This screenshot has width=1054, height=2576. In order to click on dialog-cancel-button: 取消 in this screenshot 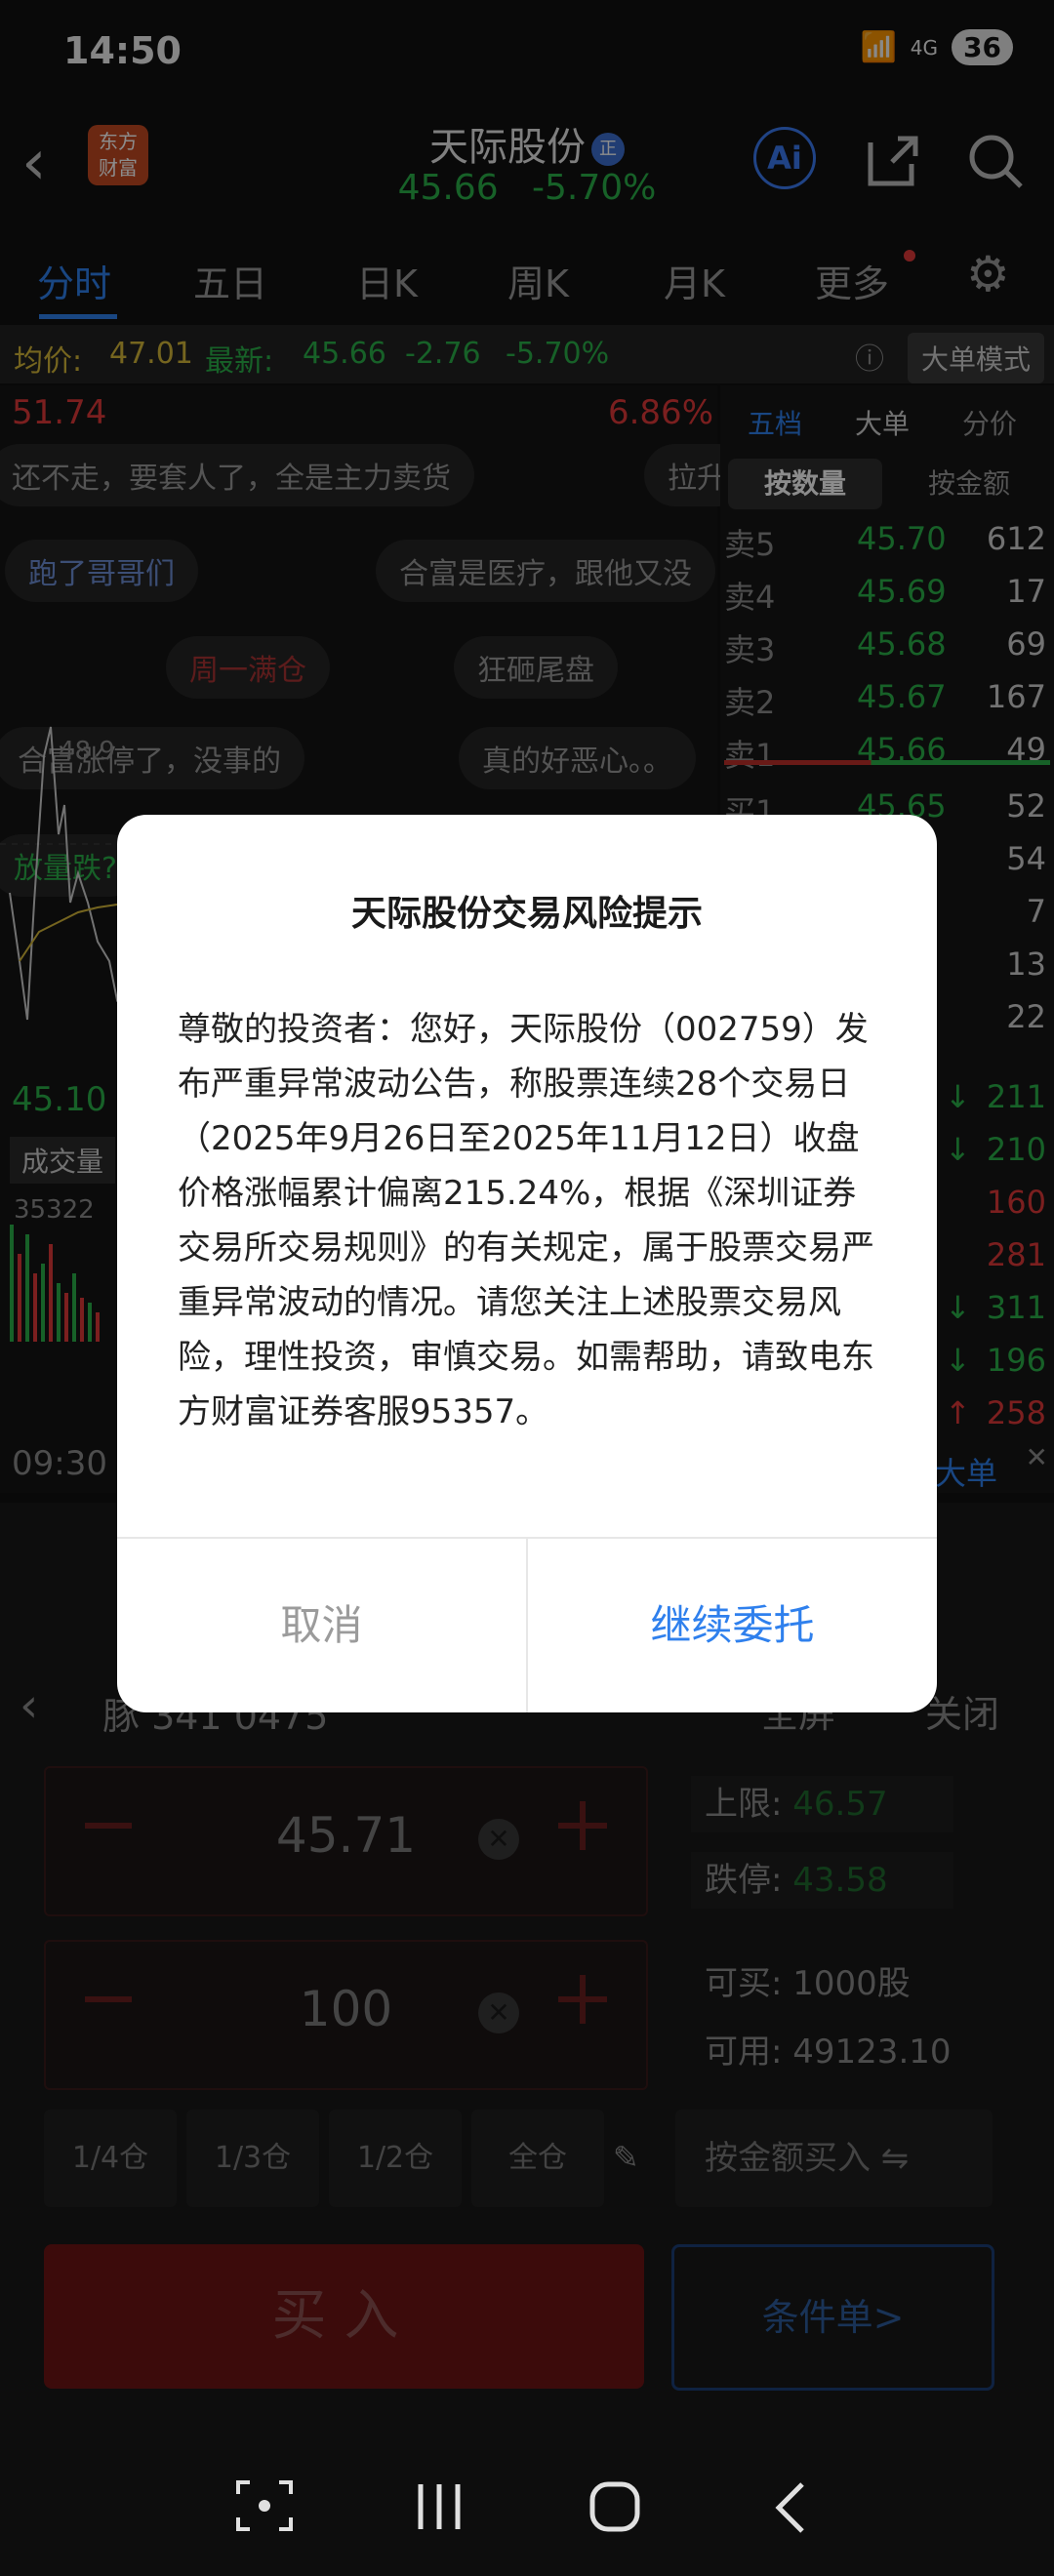, I will do `click(321, 1625)`.